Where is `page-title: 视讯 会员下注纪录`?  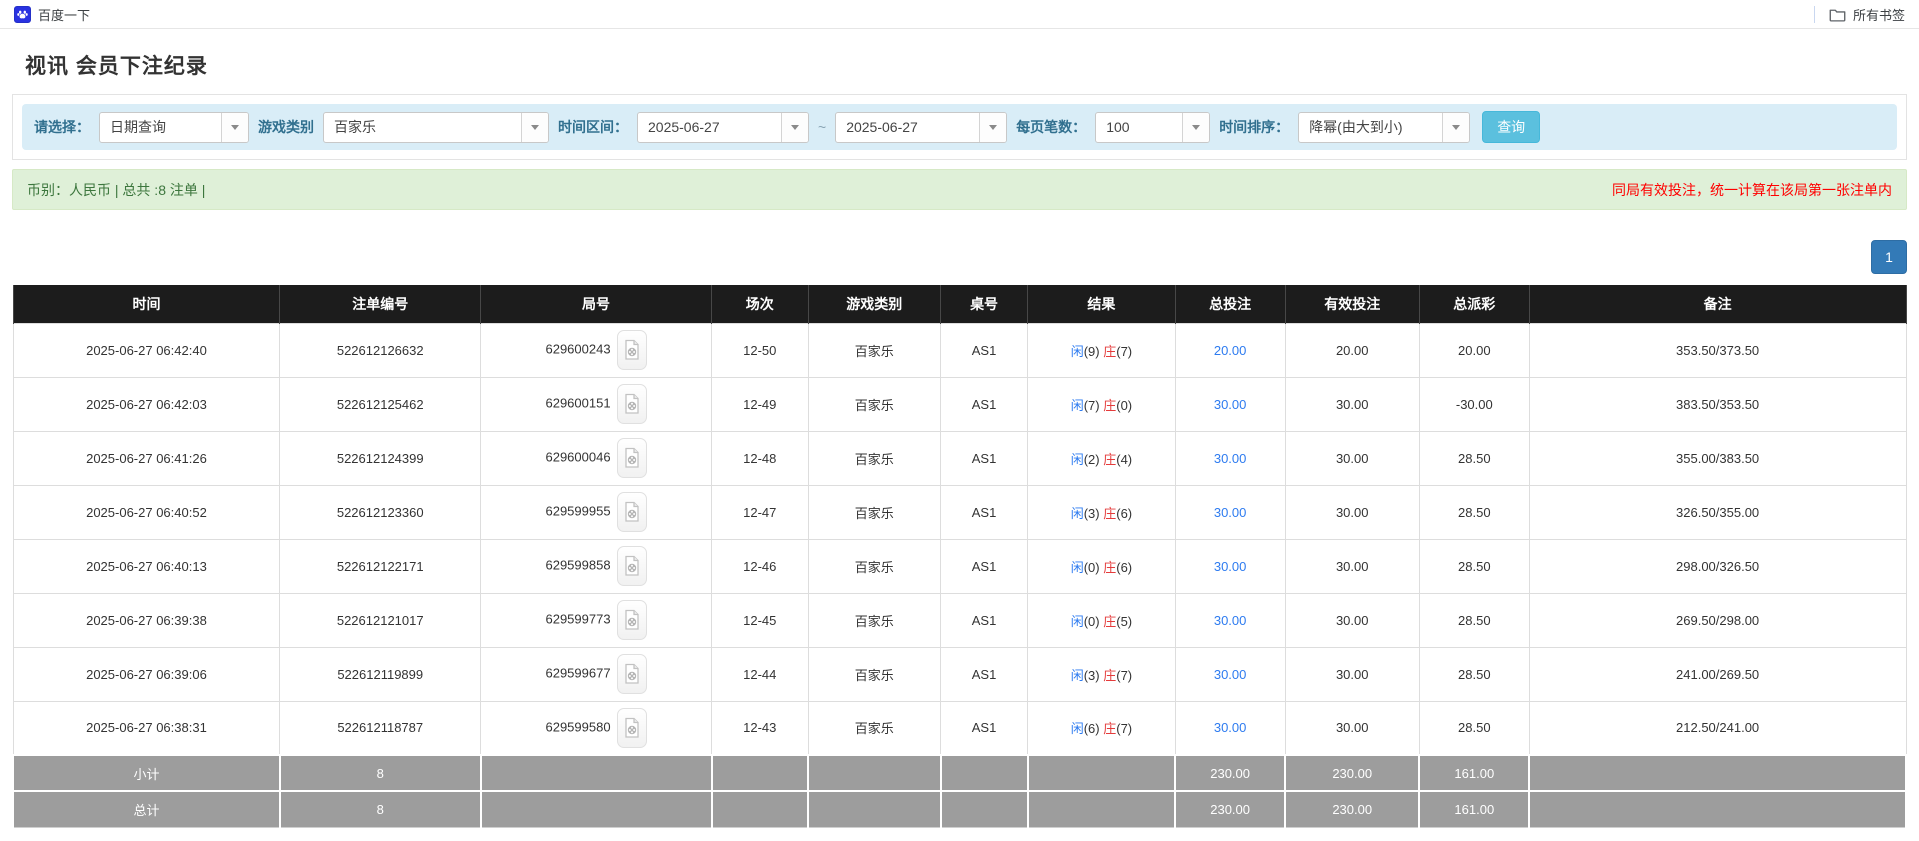
page-title: 视讯 会员下注纪录 is located at coordinates (116, 66).